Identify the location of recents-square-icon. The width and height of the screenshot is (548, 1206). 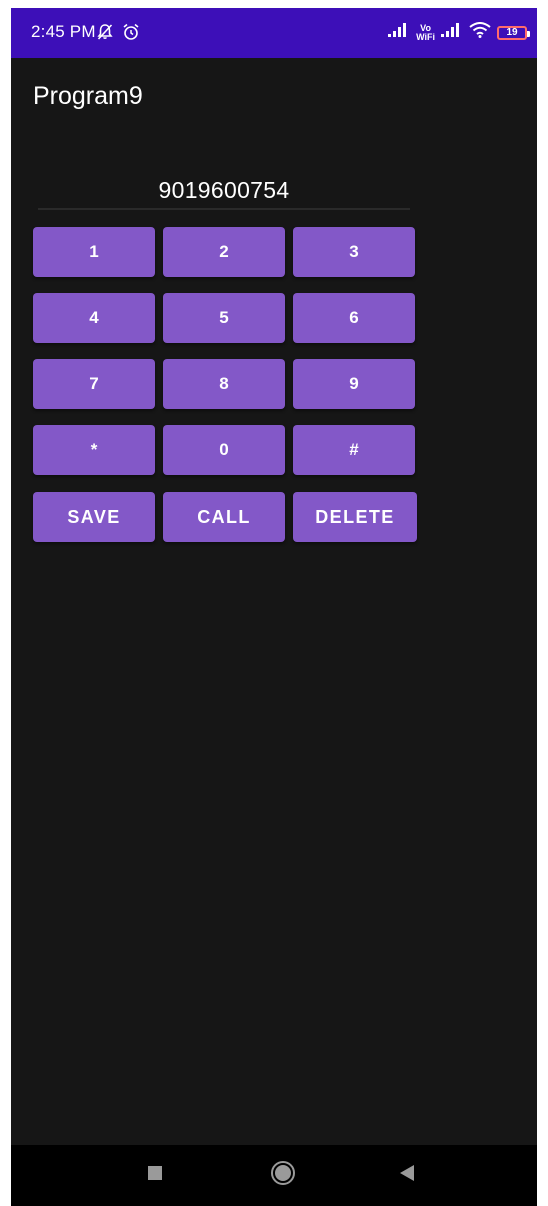
(155, 1175).